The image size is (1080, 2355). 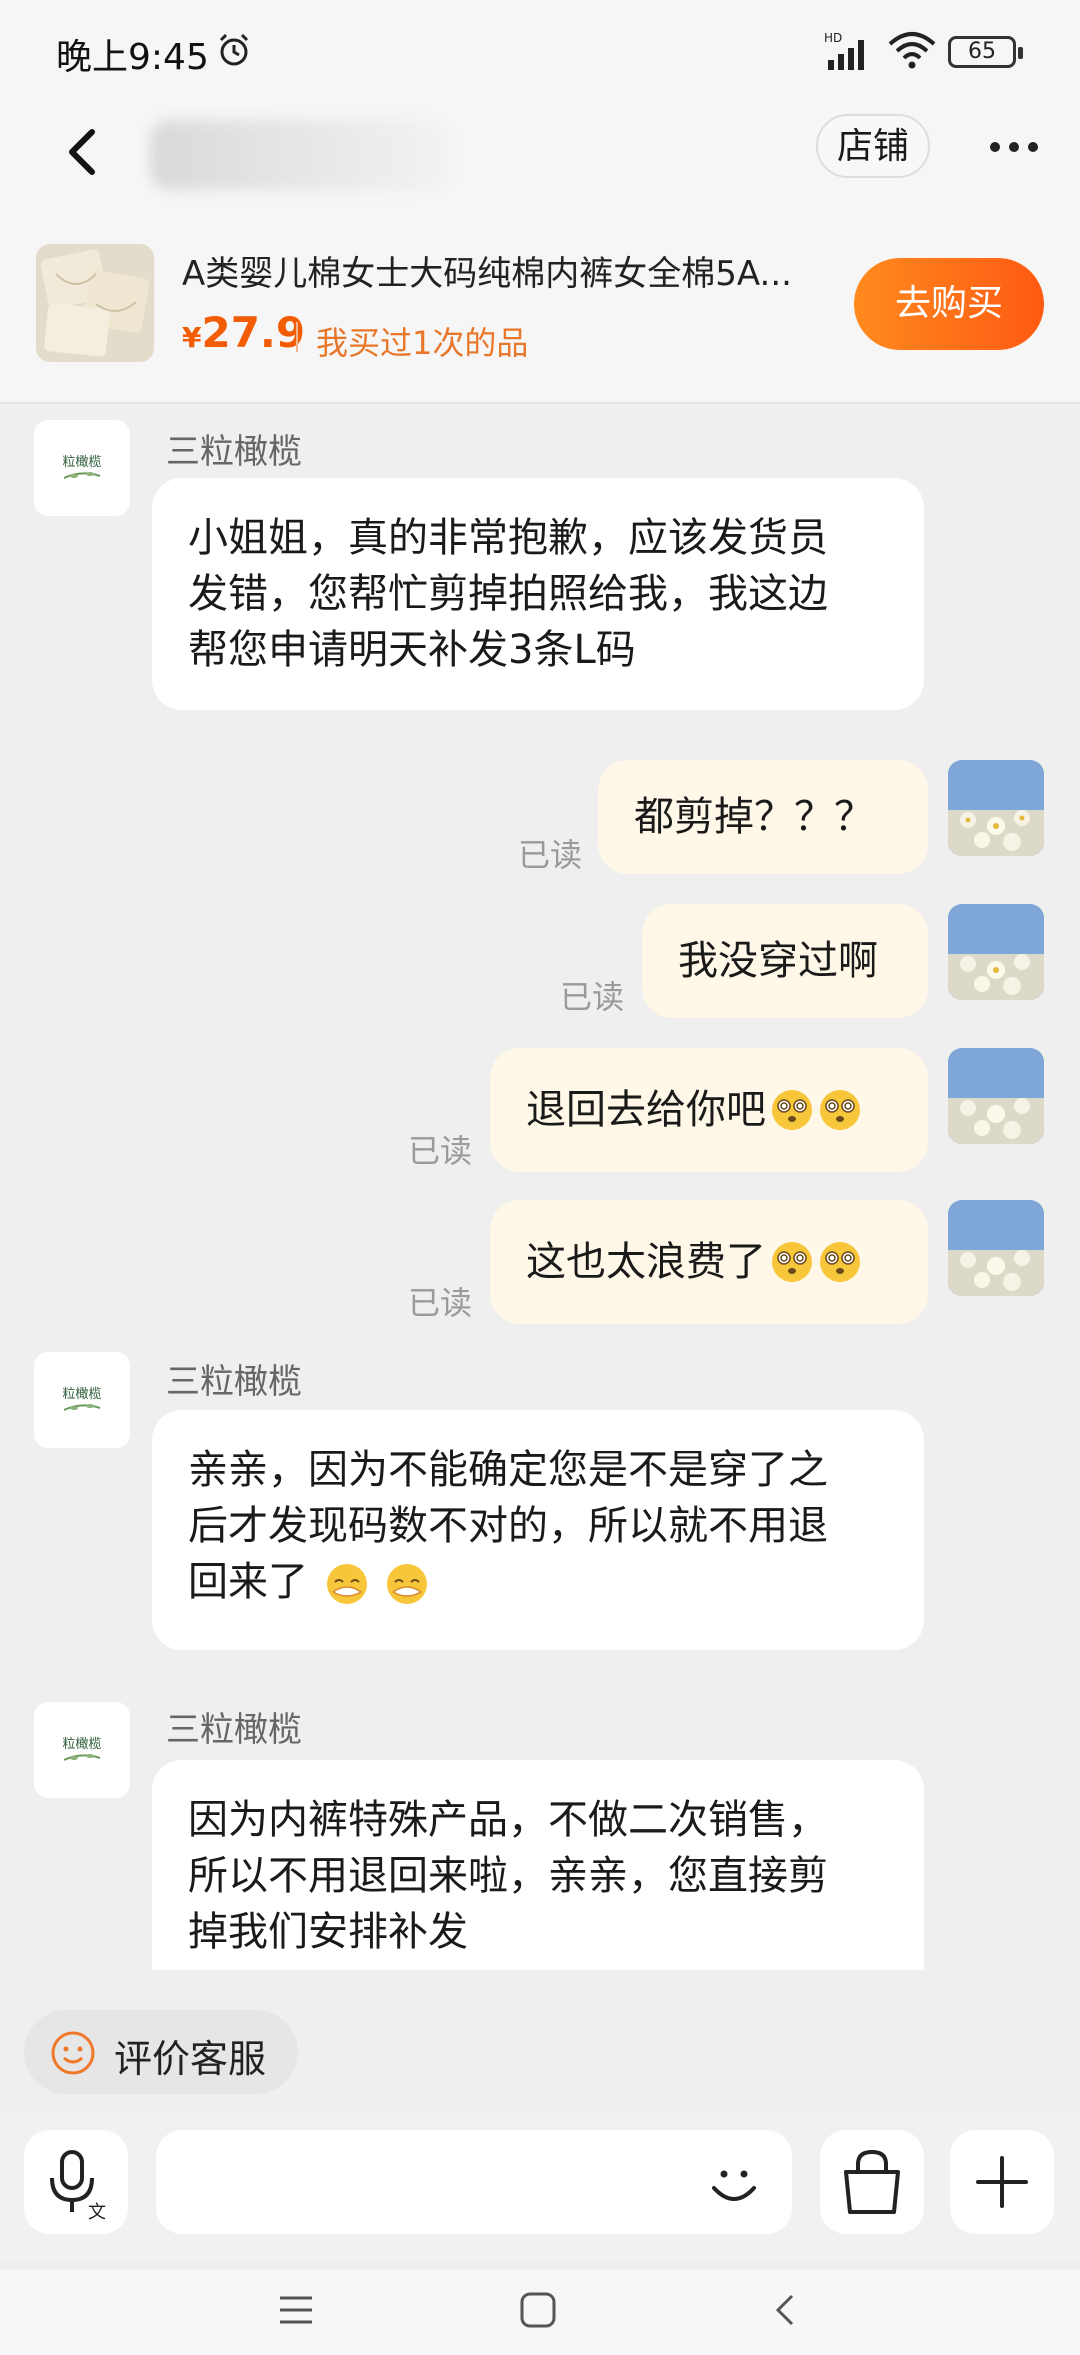 I want to click on buy-button: 去购买, so click(x=949, y=304).